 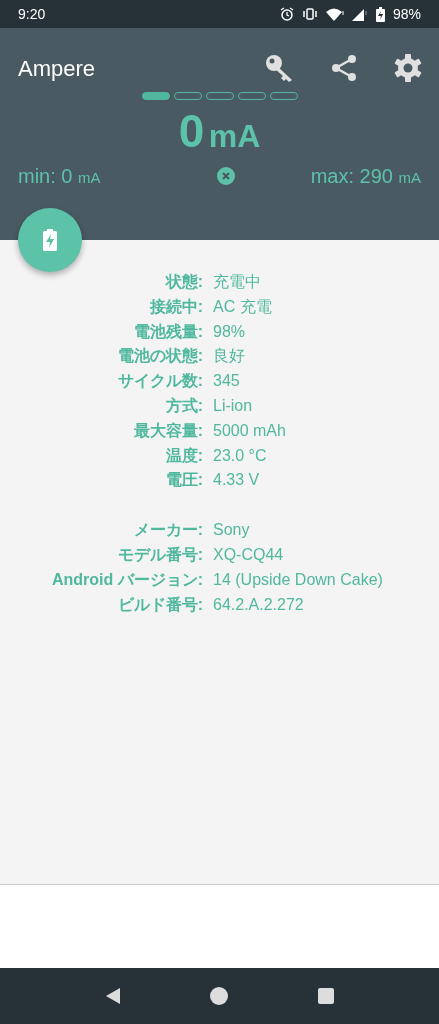 What do you see at coordinates (408, 68) in the screenshot?
I see `settings-icon` at bounding box center [408, 68].